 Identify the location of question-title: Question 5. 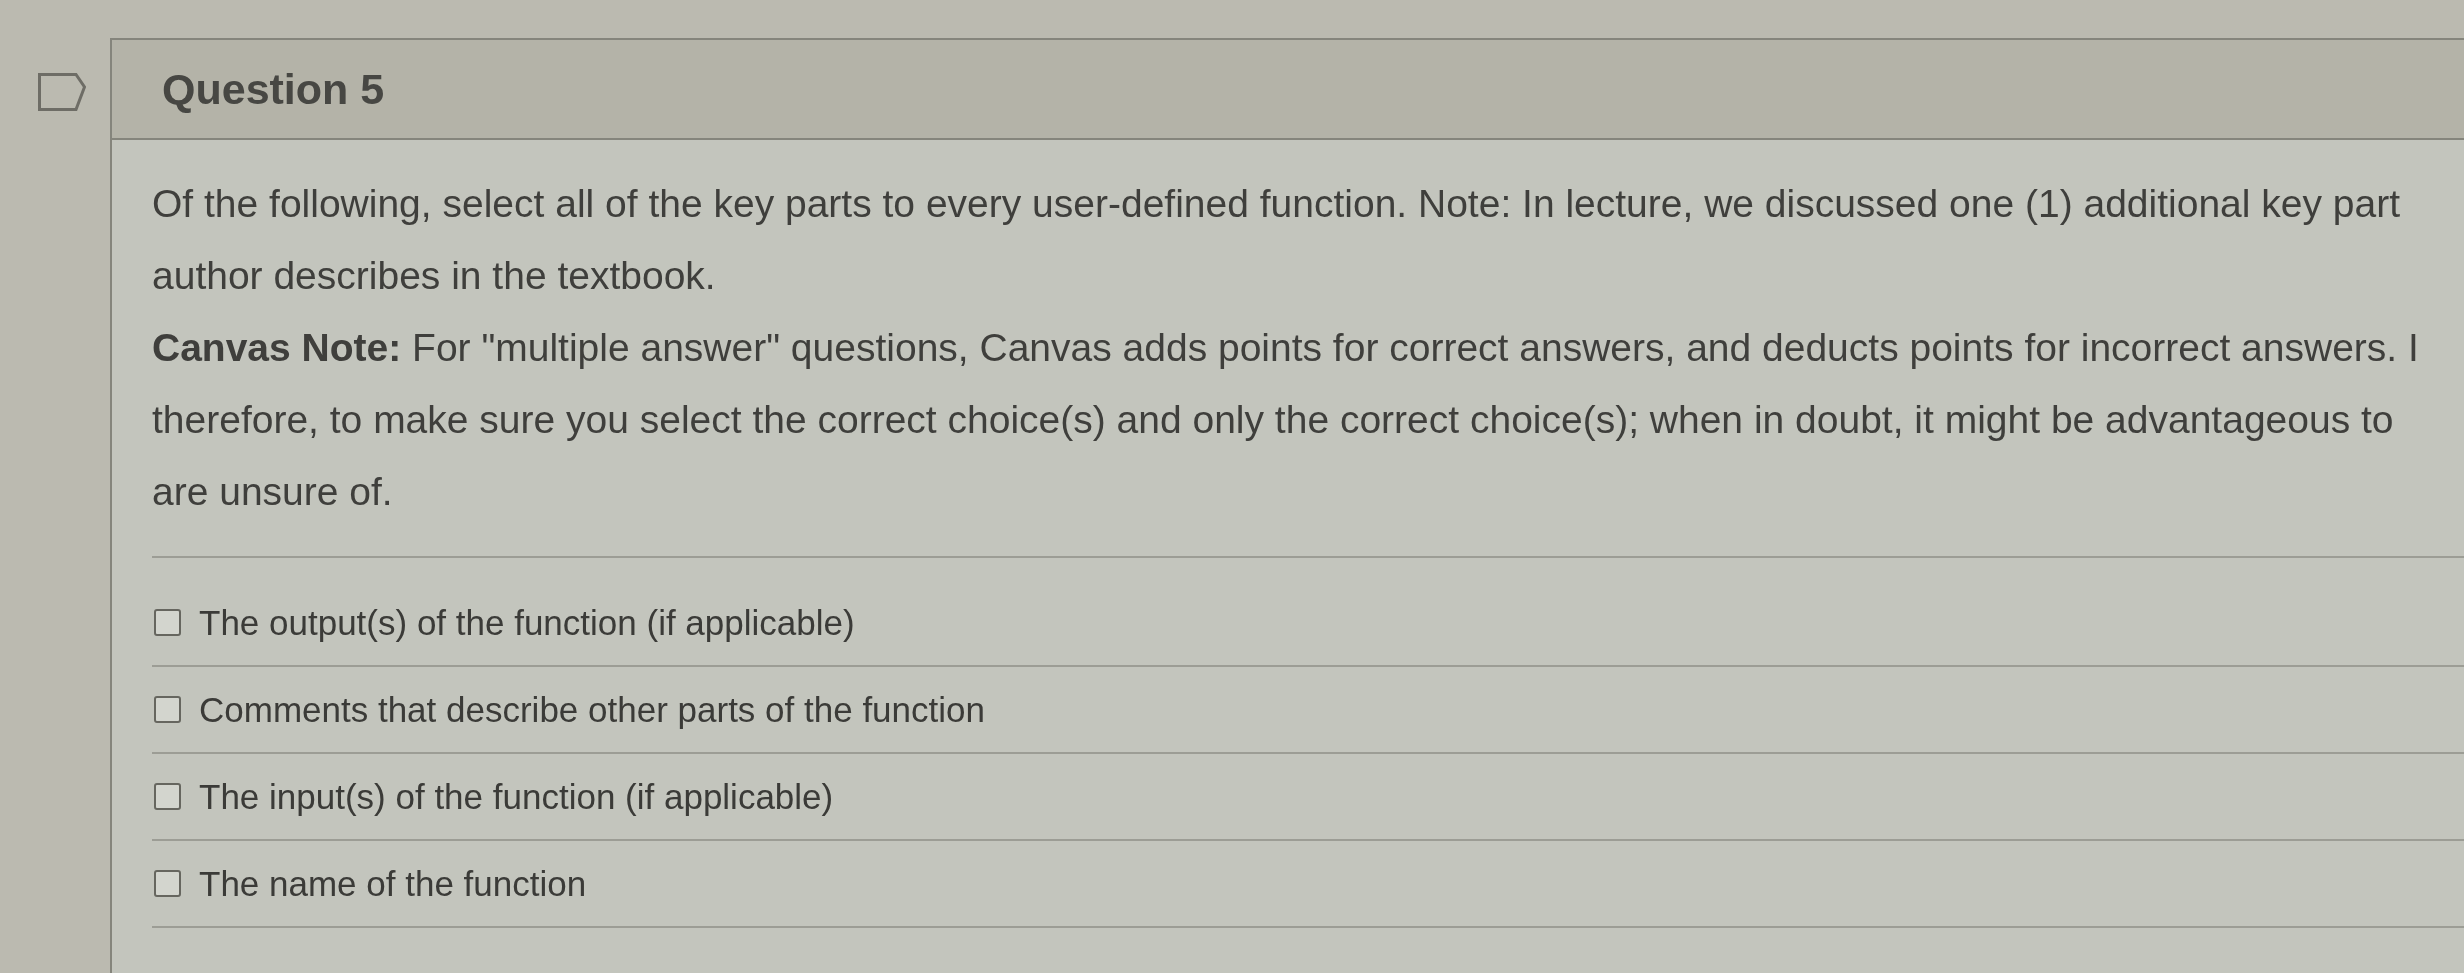
(273, 89).